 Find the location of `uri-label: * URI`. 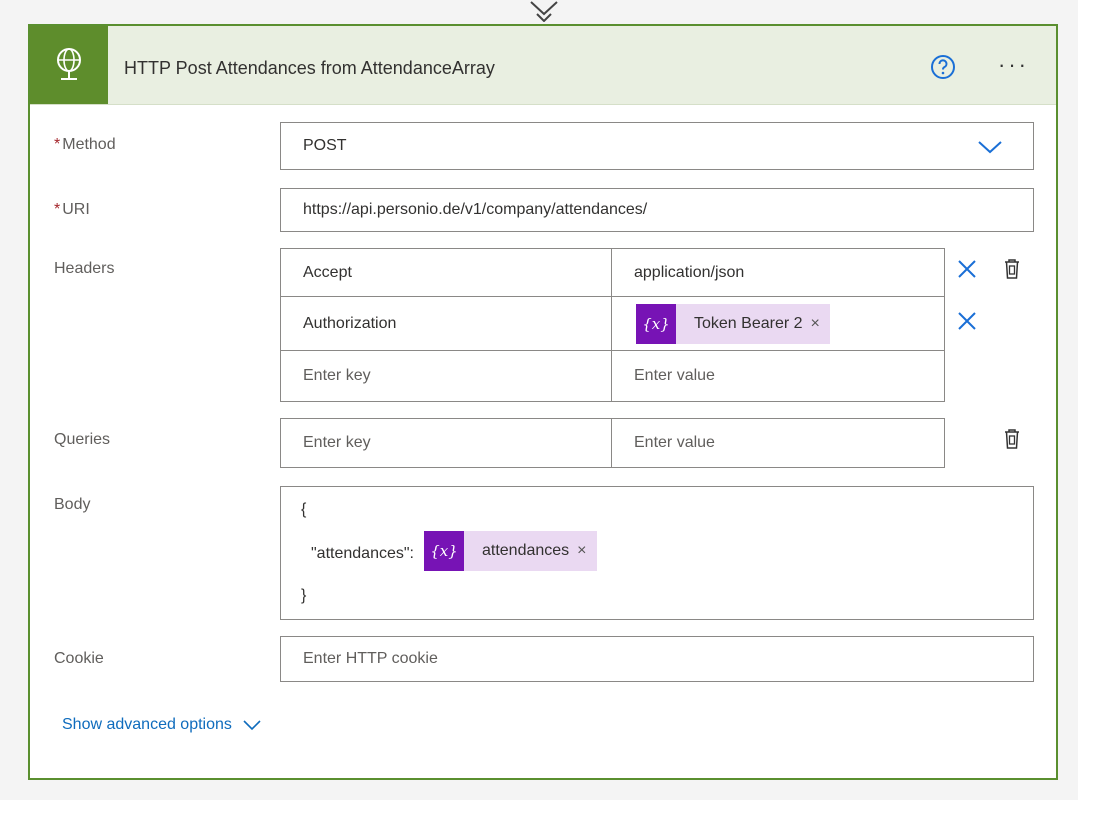

uri-label: * URI is located at coordinates (72, 209).